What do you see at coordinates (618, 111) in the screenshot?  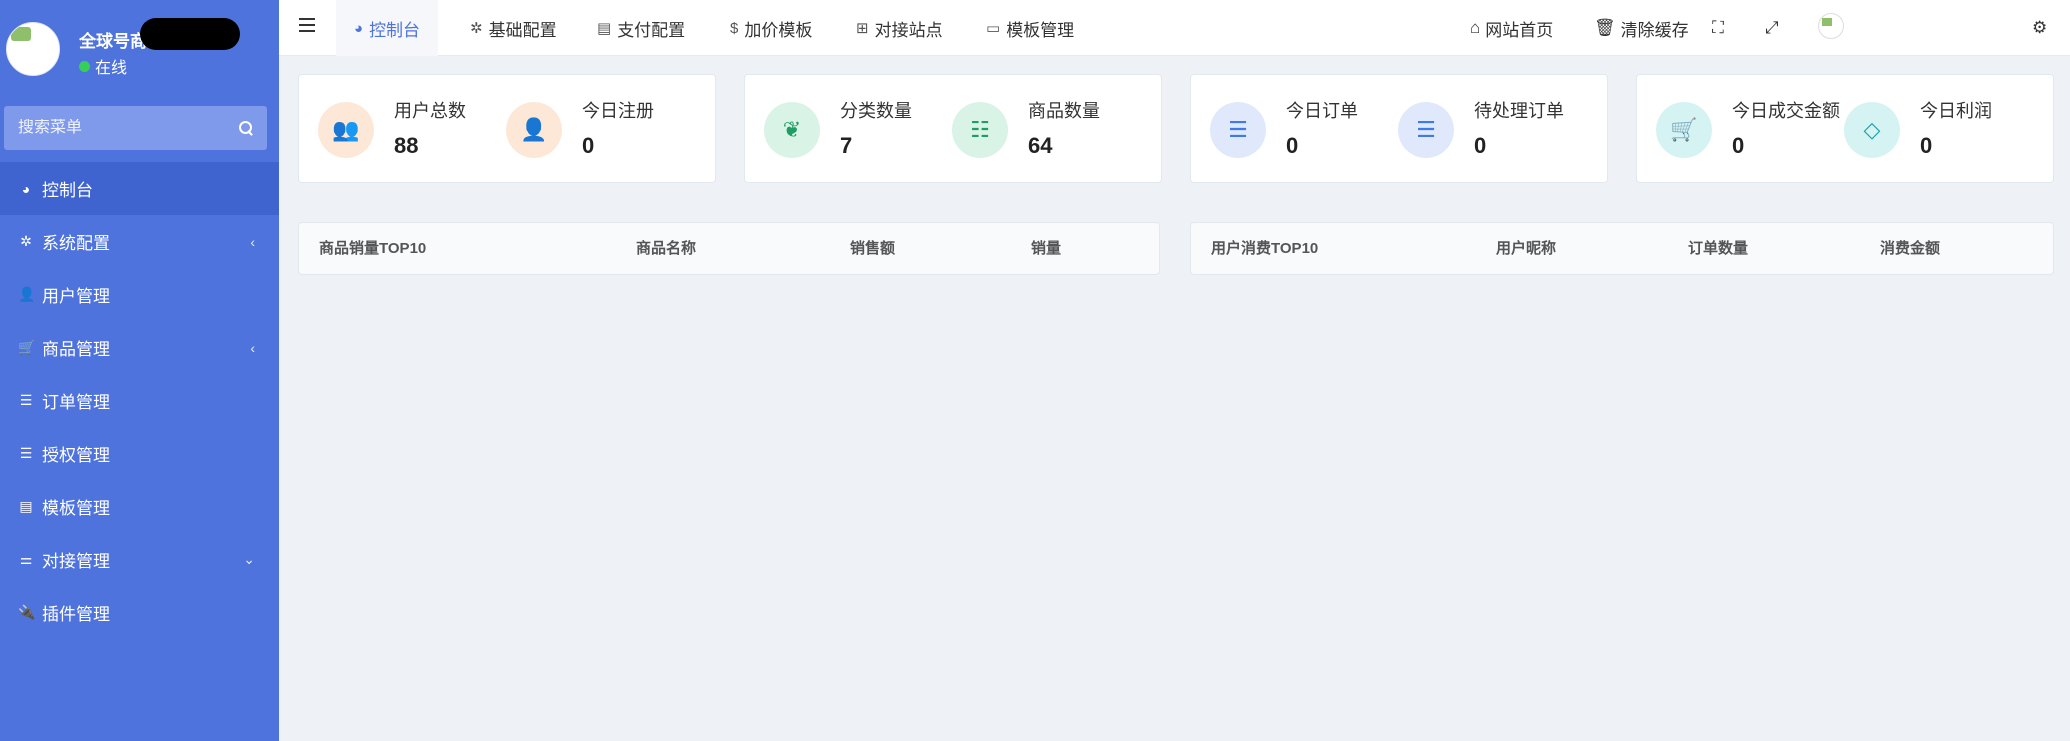 I see `stat-label: 今日注册` at bounding box center [618, 111].